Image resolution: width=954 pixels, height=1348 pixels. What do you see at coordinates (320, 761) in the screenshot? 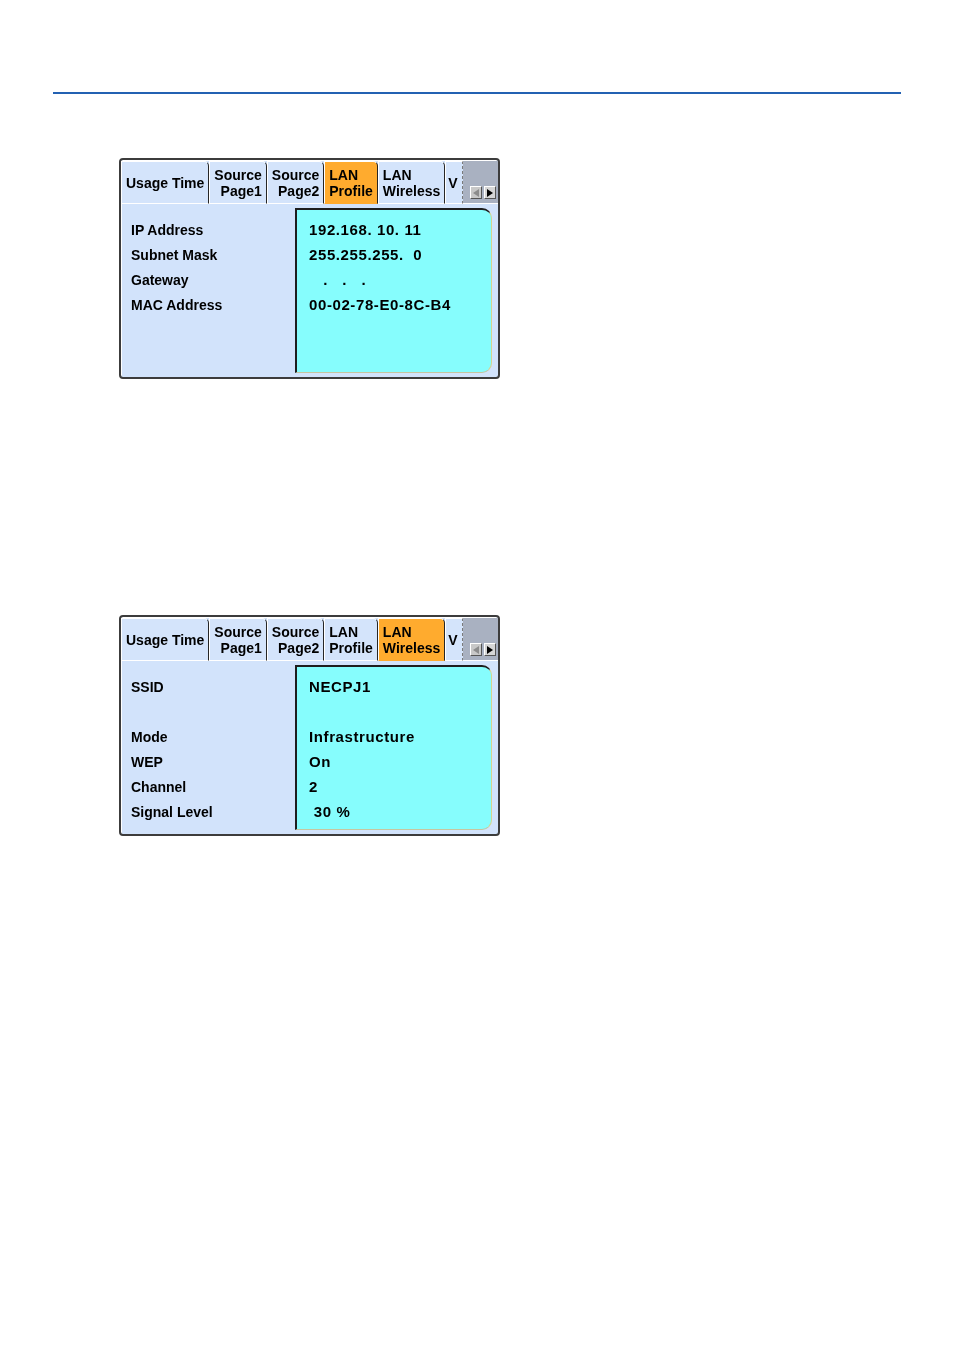
I see `field-value: On` at bounding box center [320, 761].